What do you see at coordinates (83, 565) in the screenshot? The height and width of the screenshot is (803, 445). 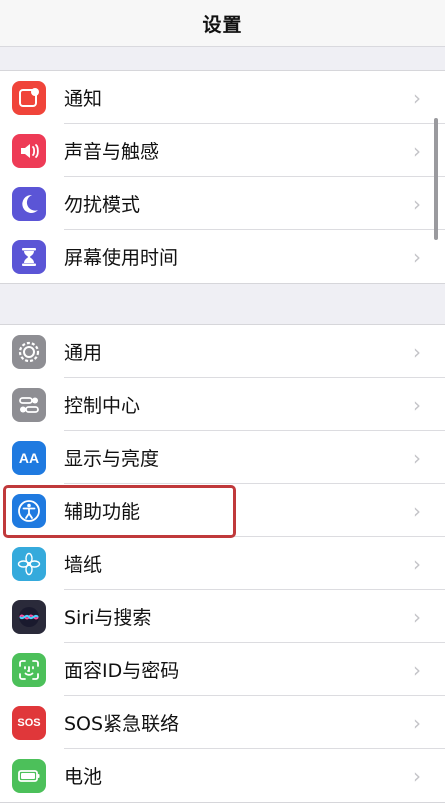 I see `settings-item-label: 墙纸` at bounding box center [83, 565].